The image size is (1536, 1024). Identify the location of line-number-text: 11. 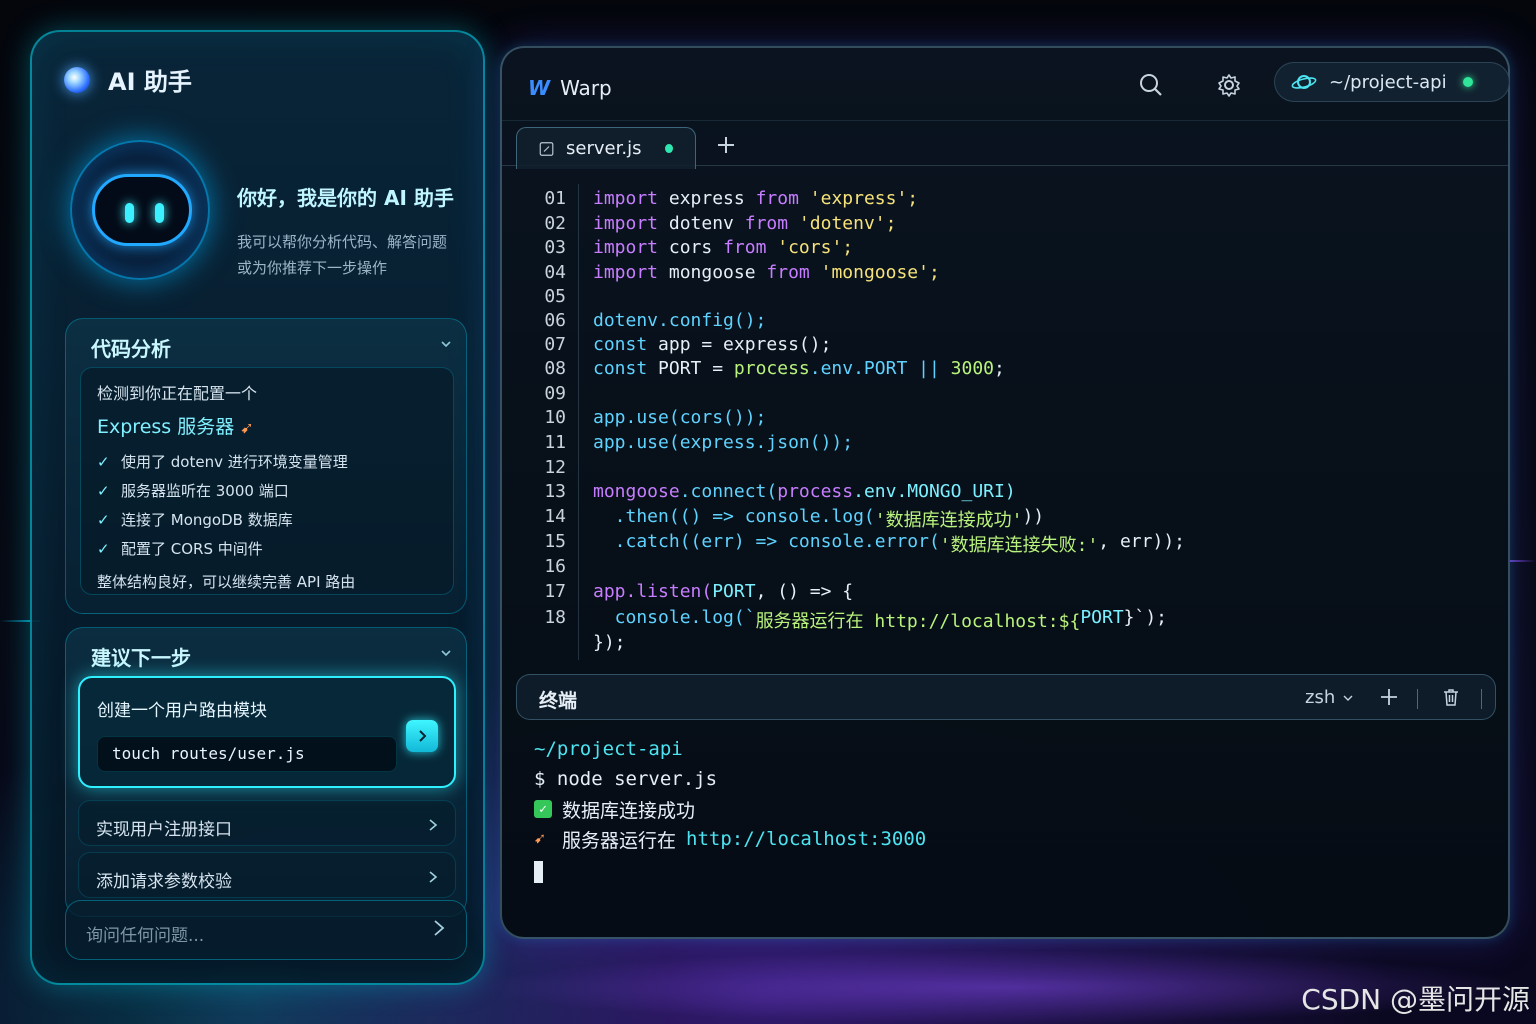
(555, 442).